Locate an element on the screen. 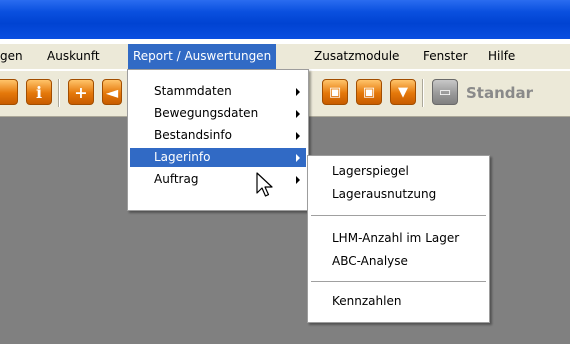  menu-item-label: Stammdaten is located at coordinates (193, 91).